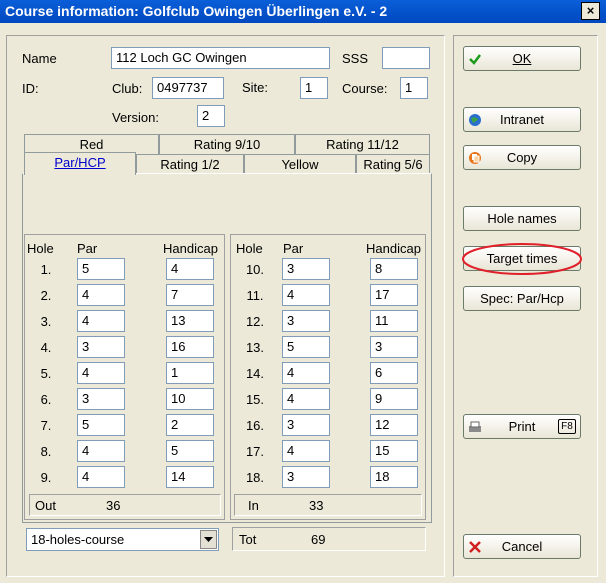 The width and height of the screenshot is (606, 583). Describe the element at coordinates (394, 321) in the screenshot. I see `handicap-input: 11` at that location.